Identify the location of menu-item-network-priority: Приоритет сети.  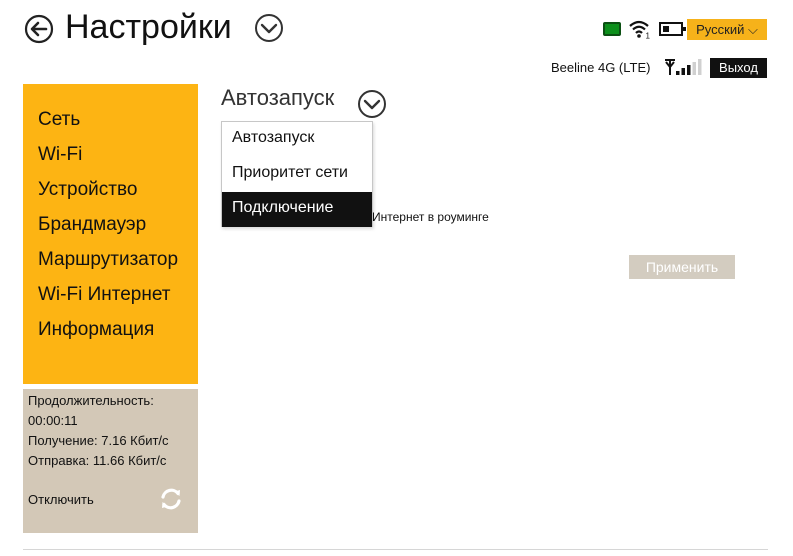
(297, 174).